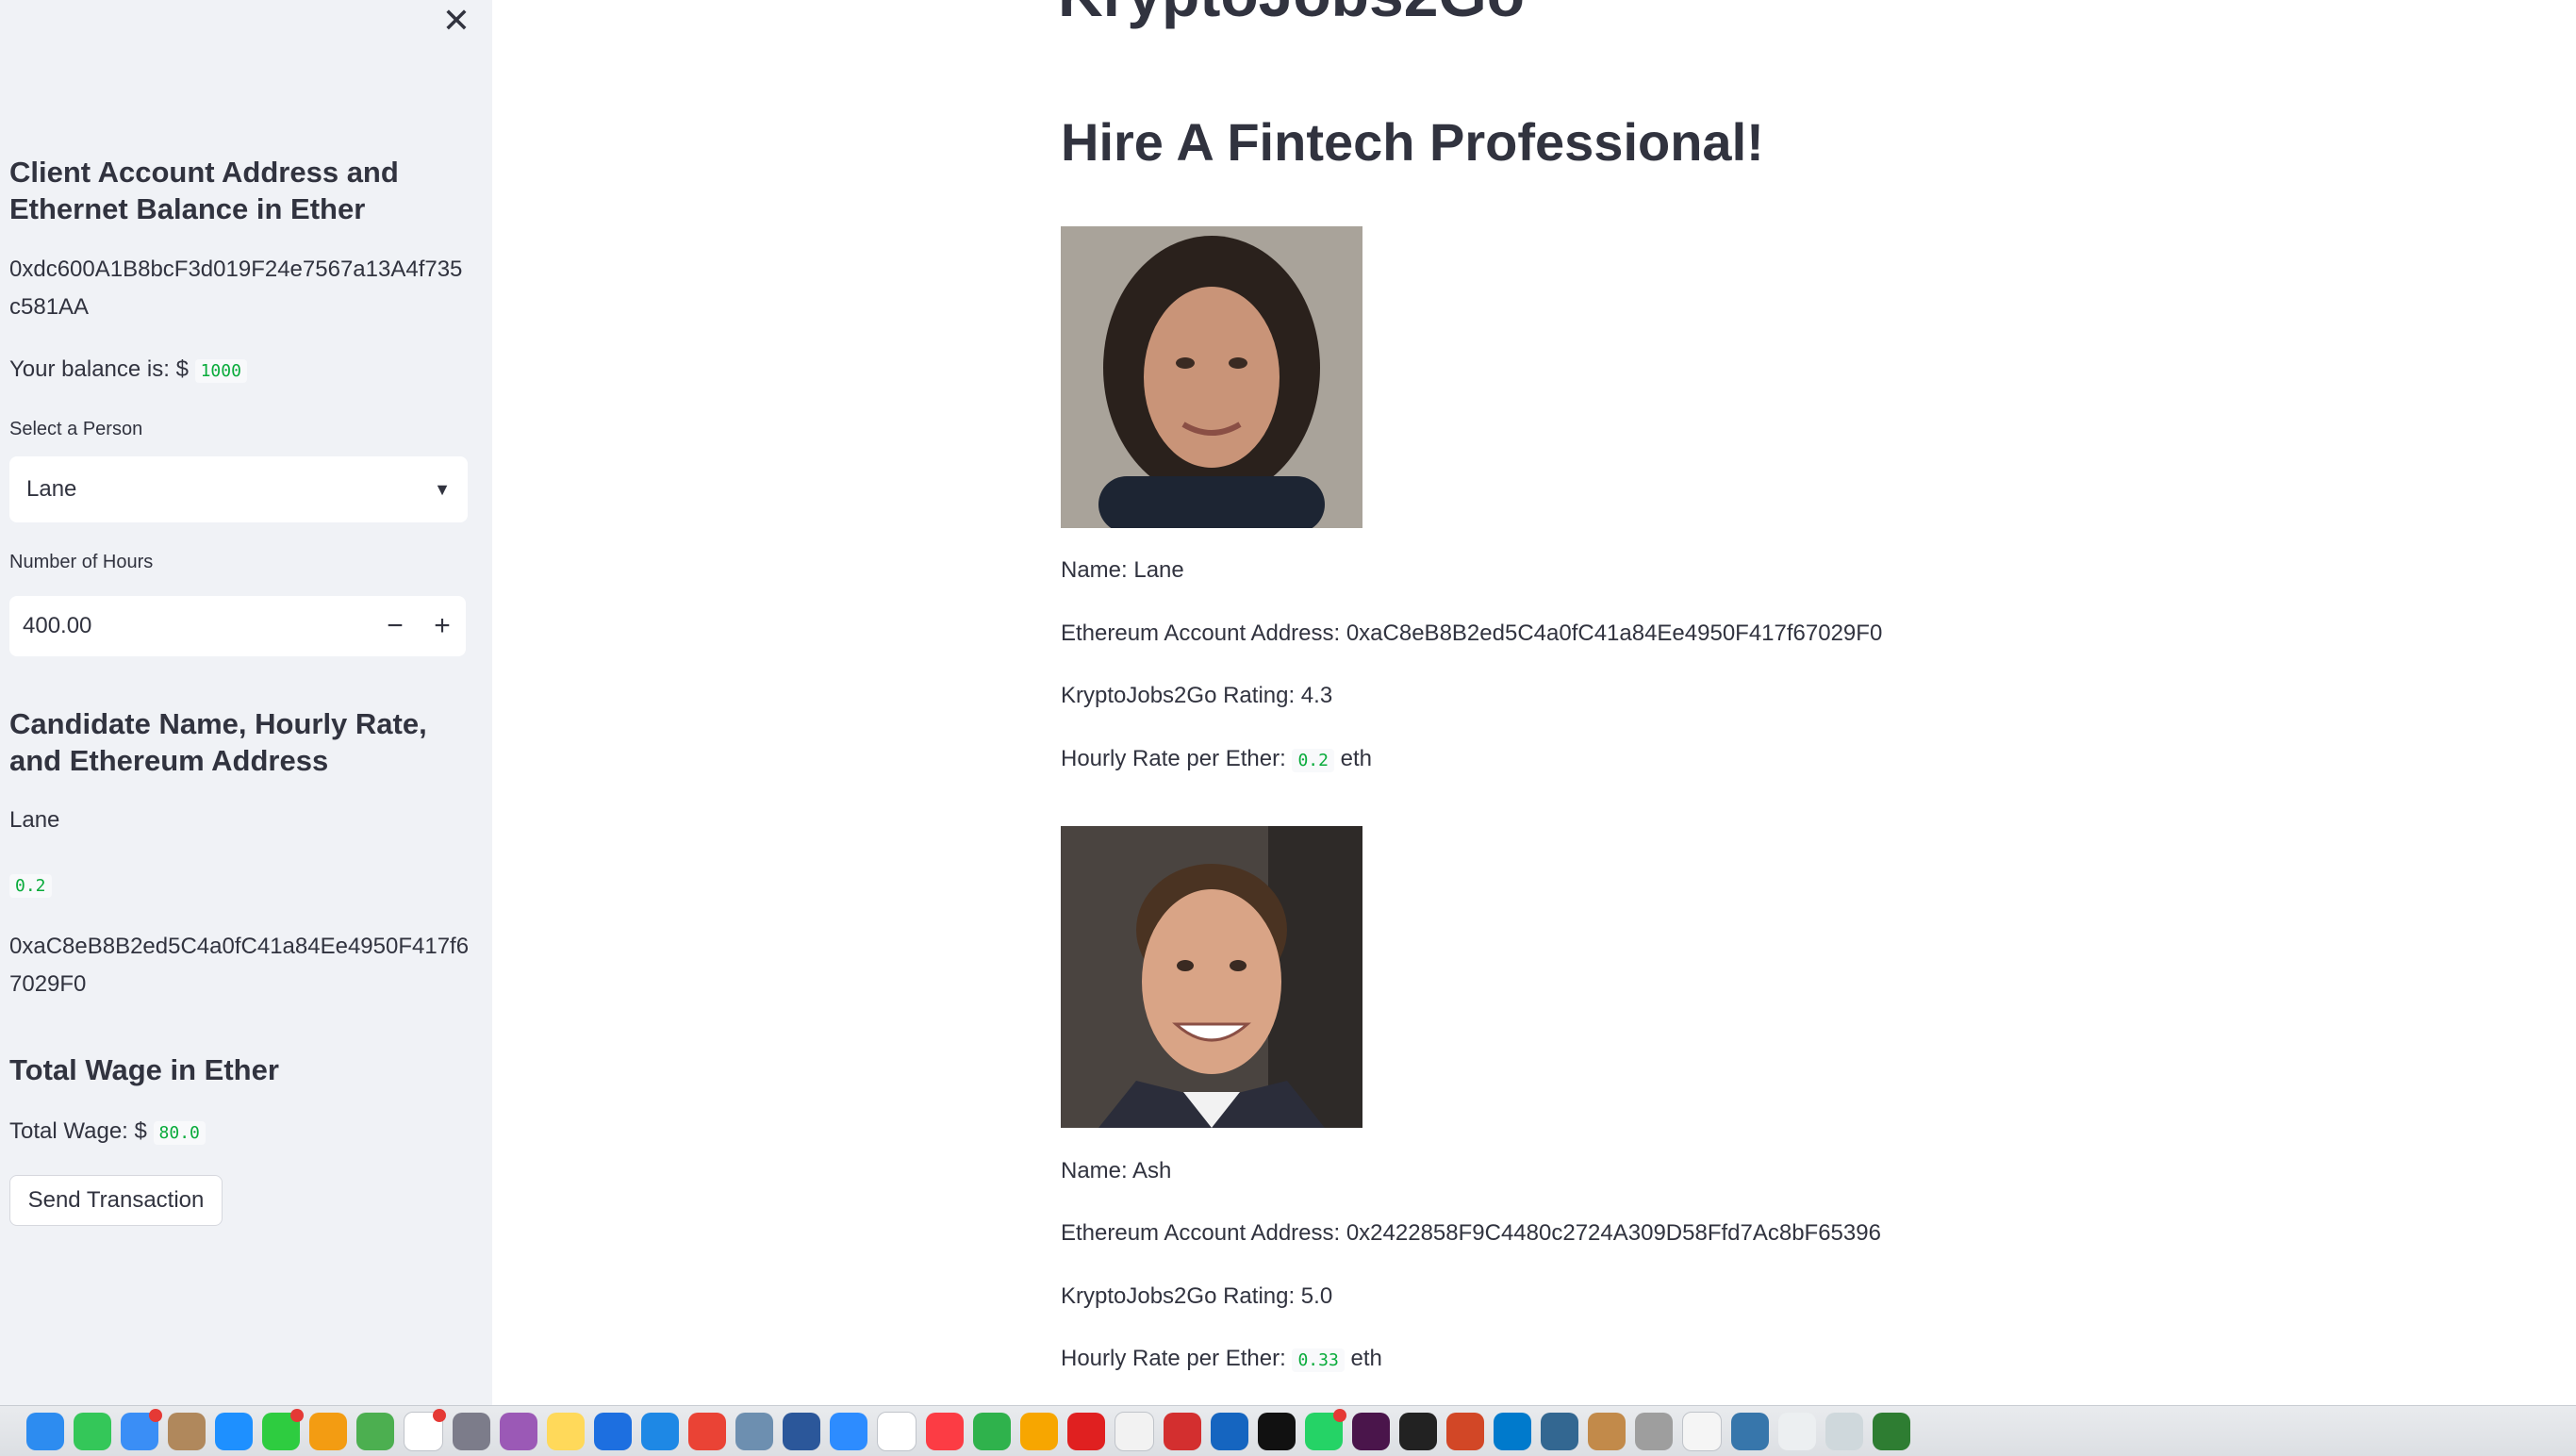 The height and width of the screenshot is (1456, 2576). Describe the element at coordinates (1371, 1431) in the screenshot. I see `slack-icon` at that location.